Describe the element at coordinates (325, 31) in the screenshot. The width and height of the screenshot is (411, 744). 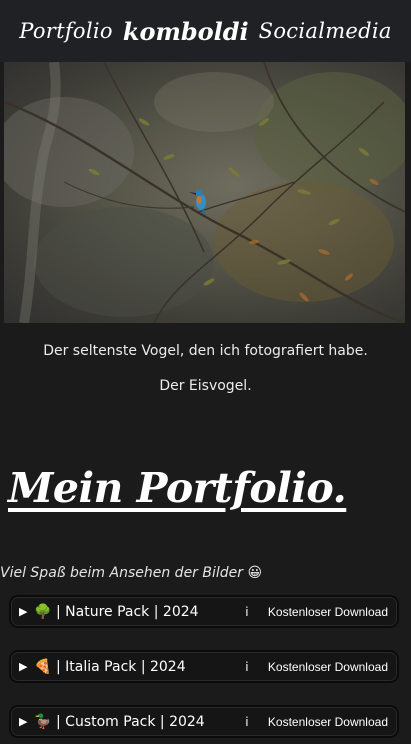
I see `nav-link-socialmedia: Socialmedia` at that location.